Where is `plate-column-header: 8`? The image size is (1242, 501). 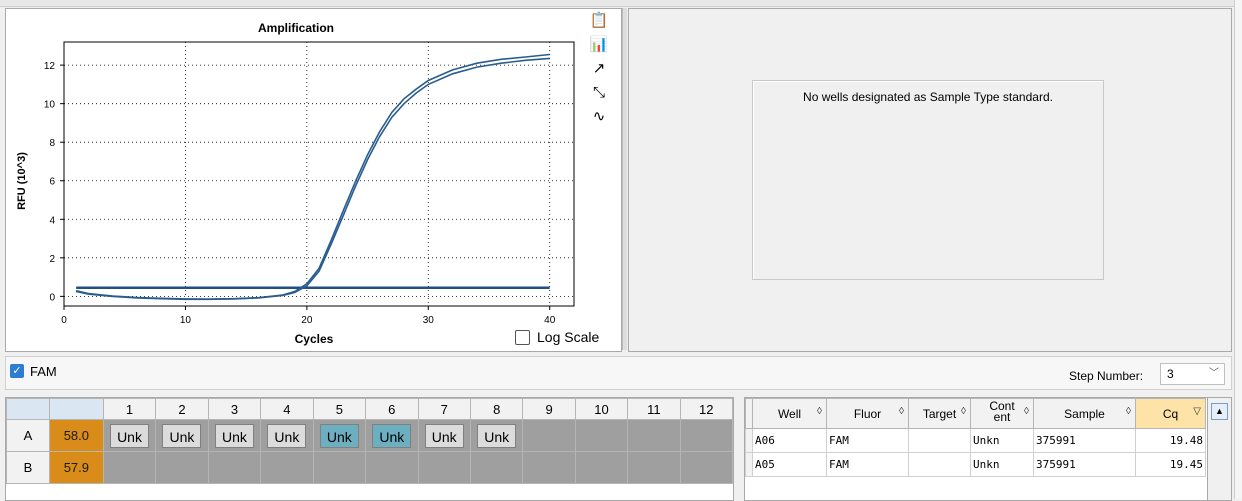 plate-column-header: 8 is located at coordinates (496, 409).